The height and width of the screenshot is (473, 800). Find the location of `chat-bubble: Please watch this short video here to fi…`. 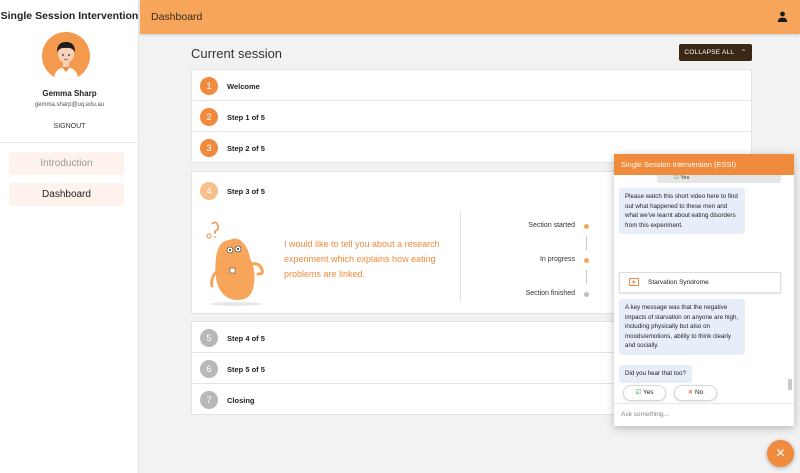

chat-bubble: Please watch this short video here to fi… is located at coordinates (682, 211).